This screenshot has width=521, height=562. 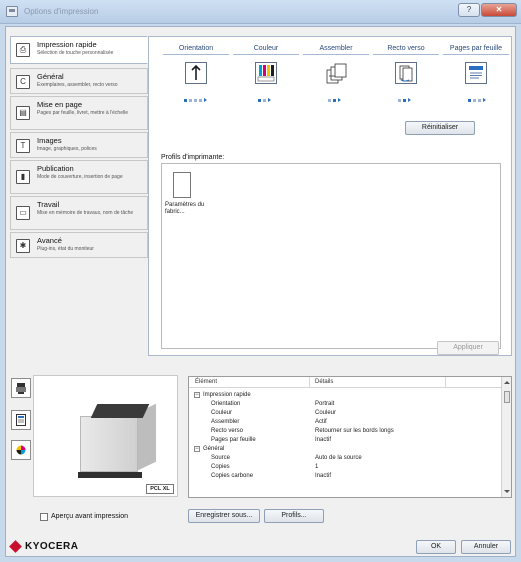 I want to click on nav-item-title: Travail, so click(x=48, y=204).